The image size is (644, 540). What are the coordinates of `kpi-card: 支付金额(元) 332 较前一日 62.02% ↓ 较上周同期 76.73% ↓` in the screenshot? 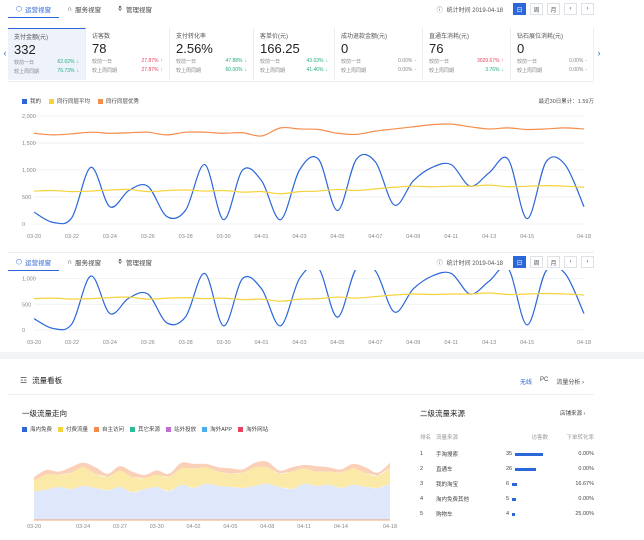 It's located at (47, 54).